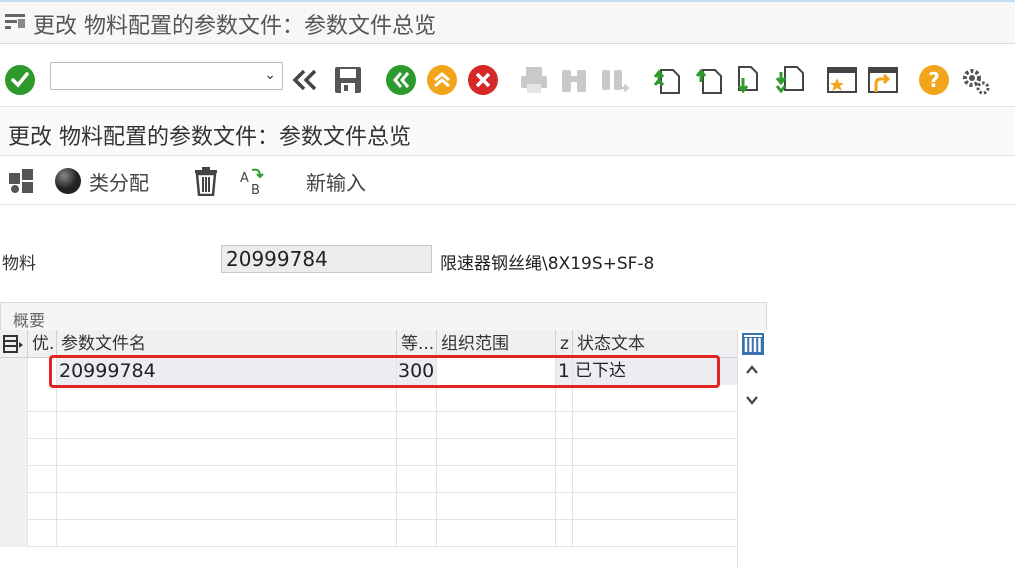 The height and width of the screenshot is (567, 1015). What do you see at coordinates (401, 80) in the screenshot?
I see `back-icon` at bounding box center [401, 80].